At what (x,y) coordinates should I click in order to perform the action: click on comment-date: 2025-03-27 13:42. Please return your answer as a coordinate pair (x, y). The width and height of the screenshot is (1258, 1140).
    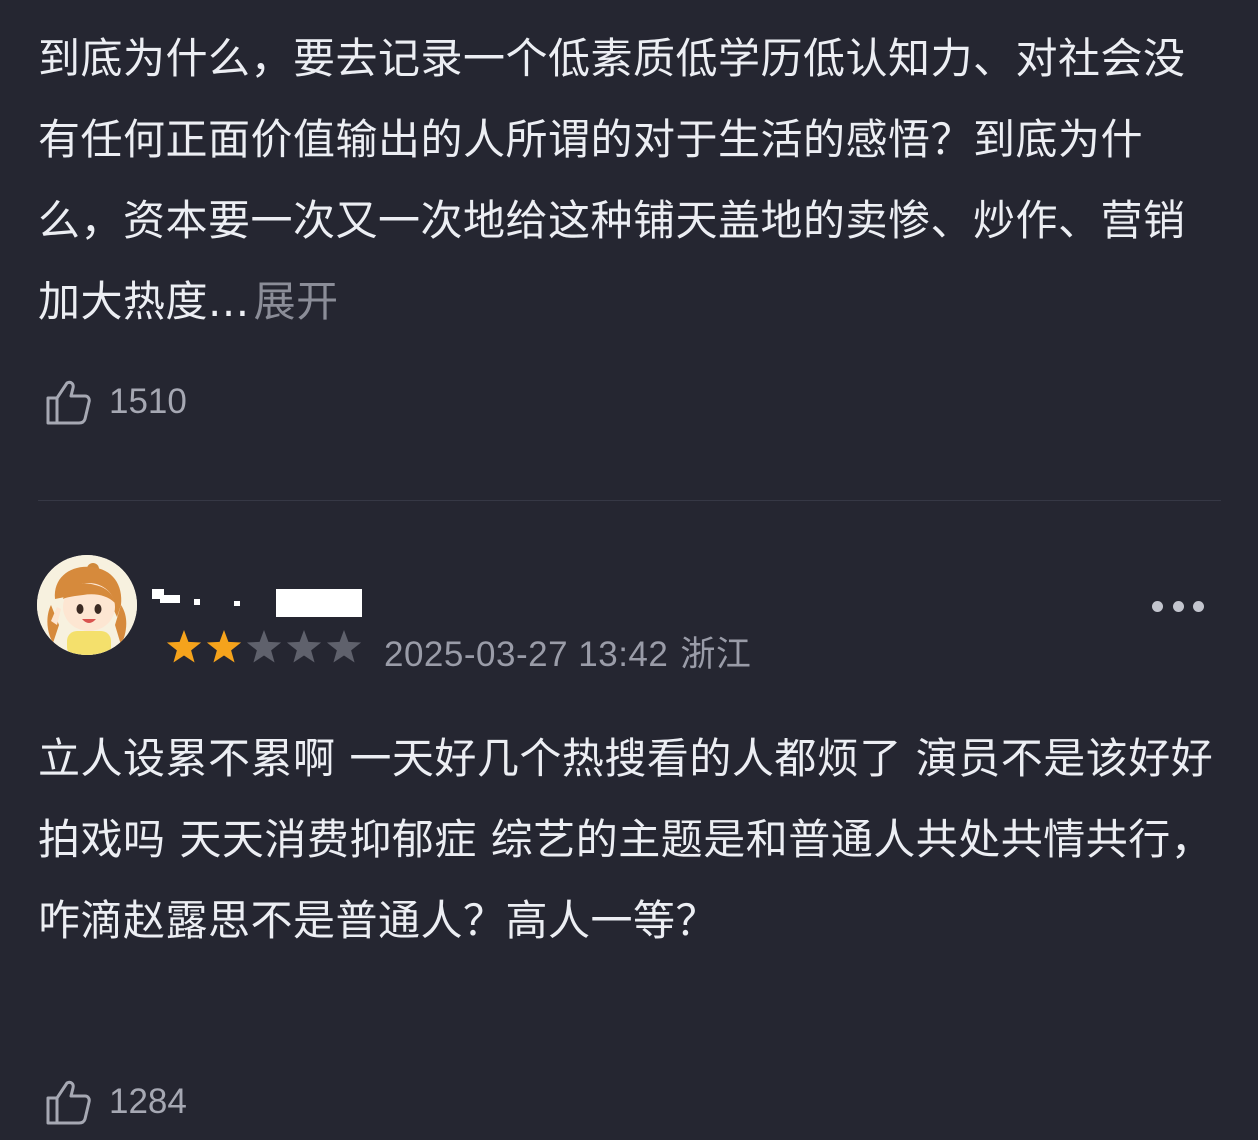
    Looking at the image, I should click on (526, 654).